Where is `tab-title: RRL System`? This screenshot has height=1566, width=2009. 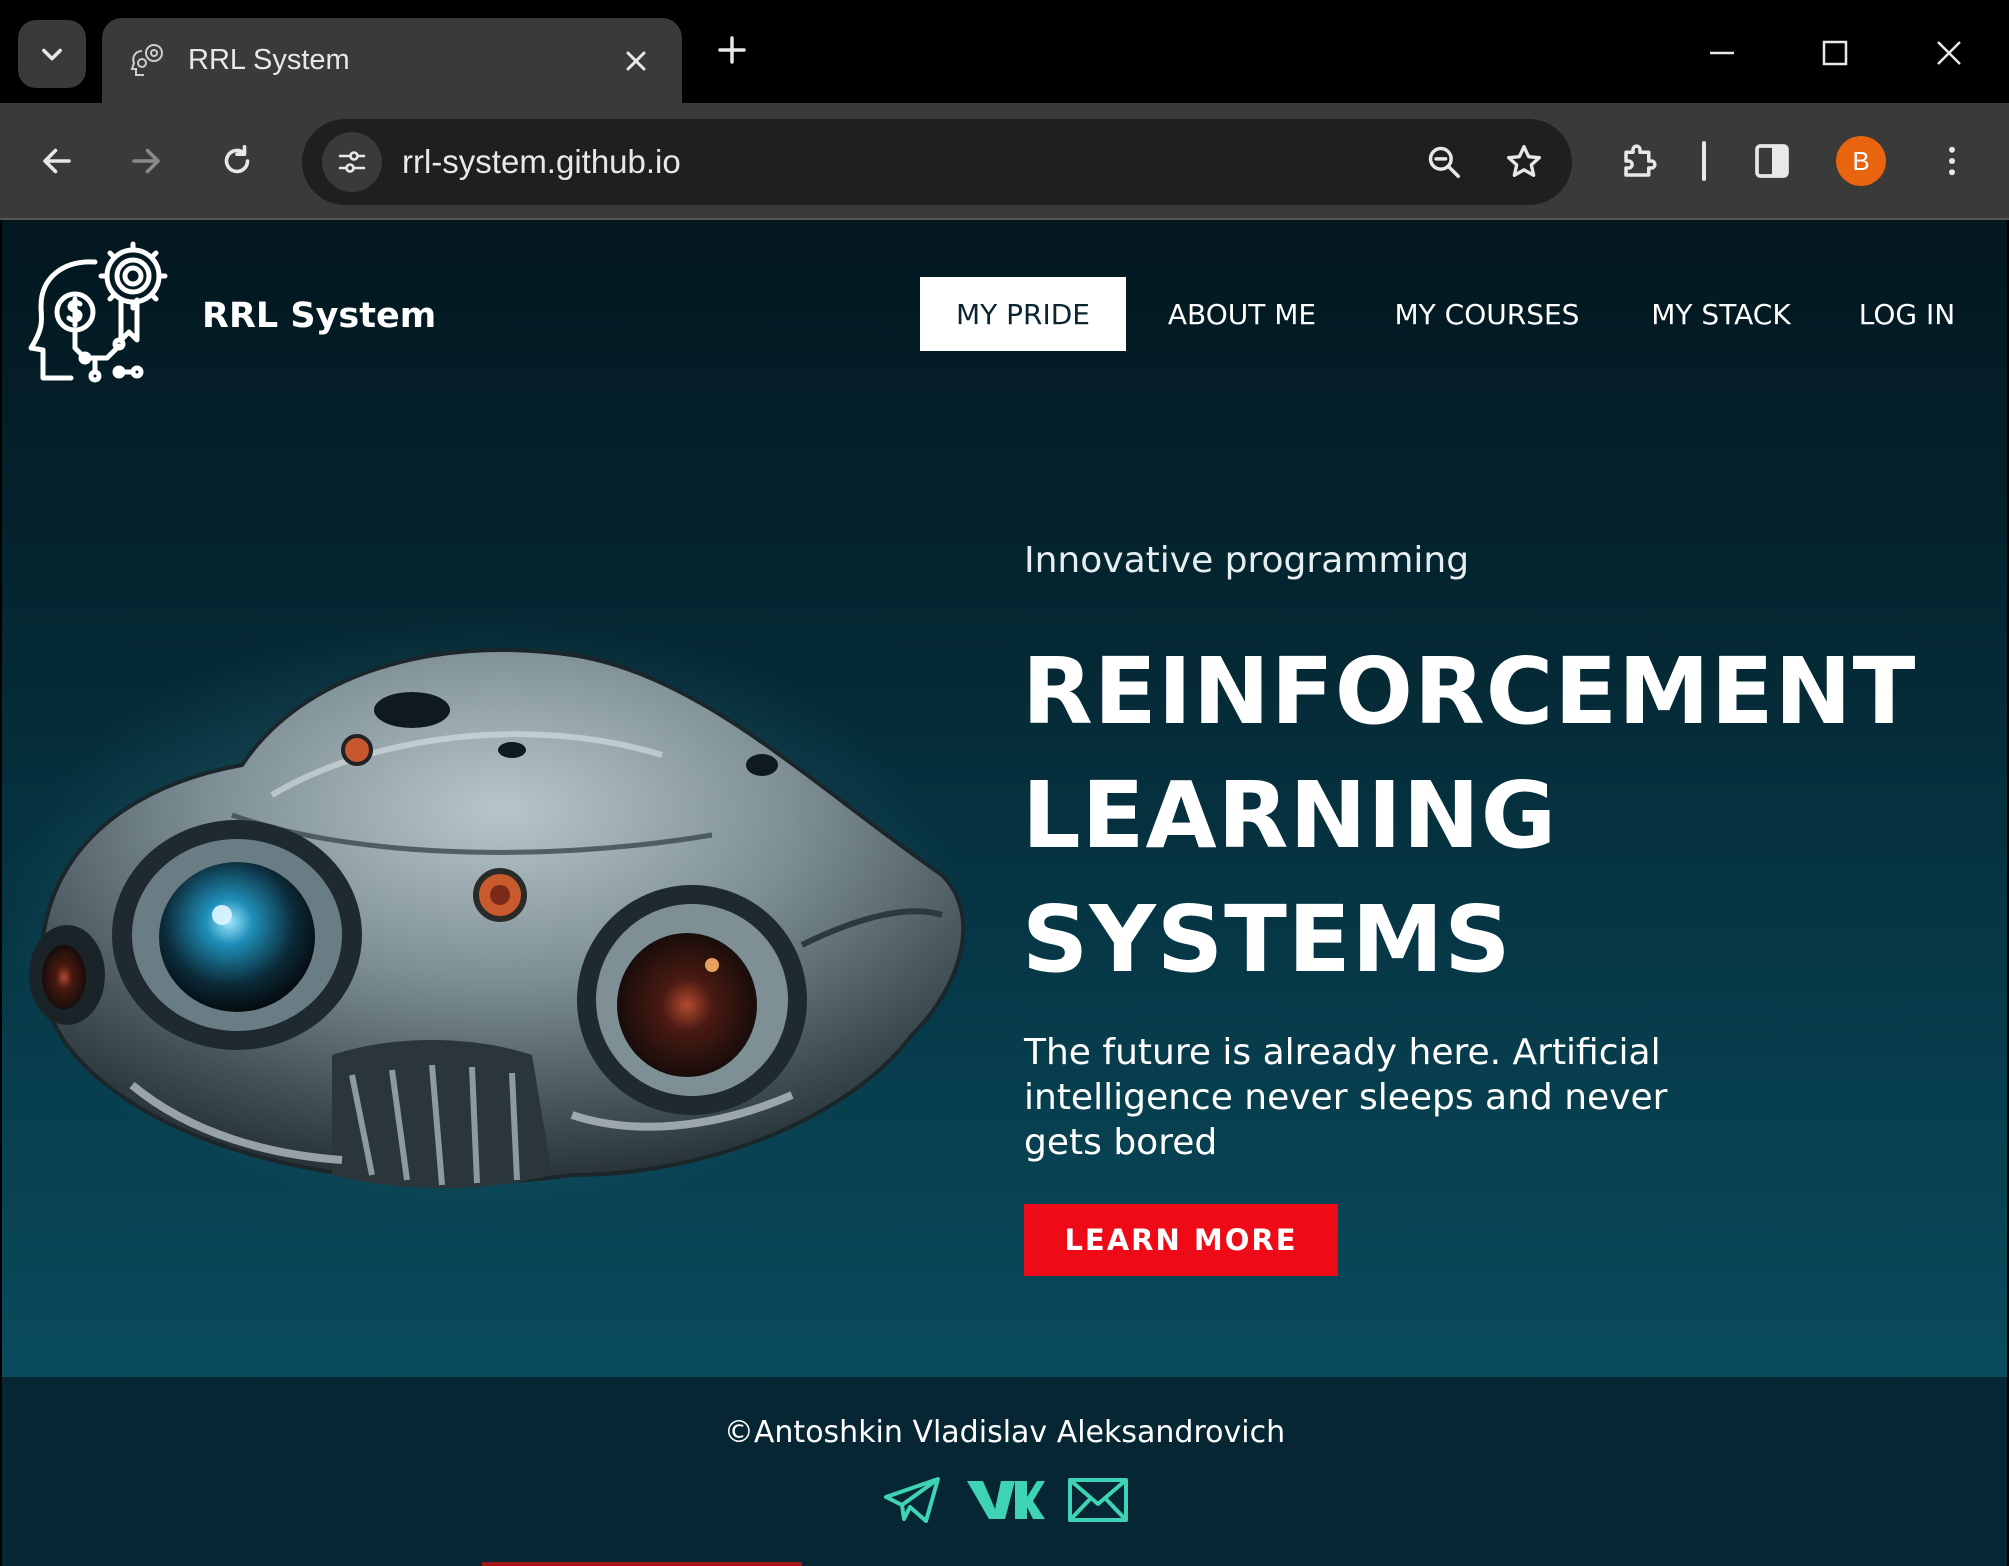
tab-title: RRL System is located at coordinates (269, 60).